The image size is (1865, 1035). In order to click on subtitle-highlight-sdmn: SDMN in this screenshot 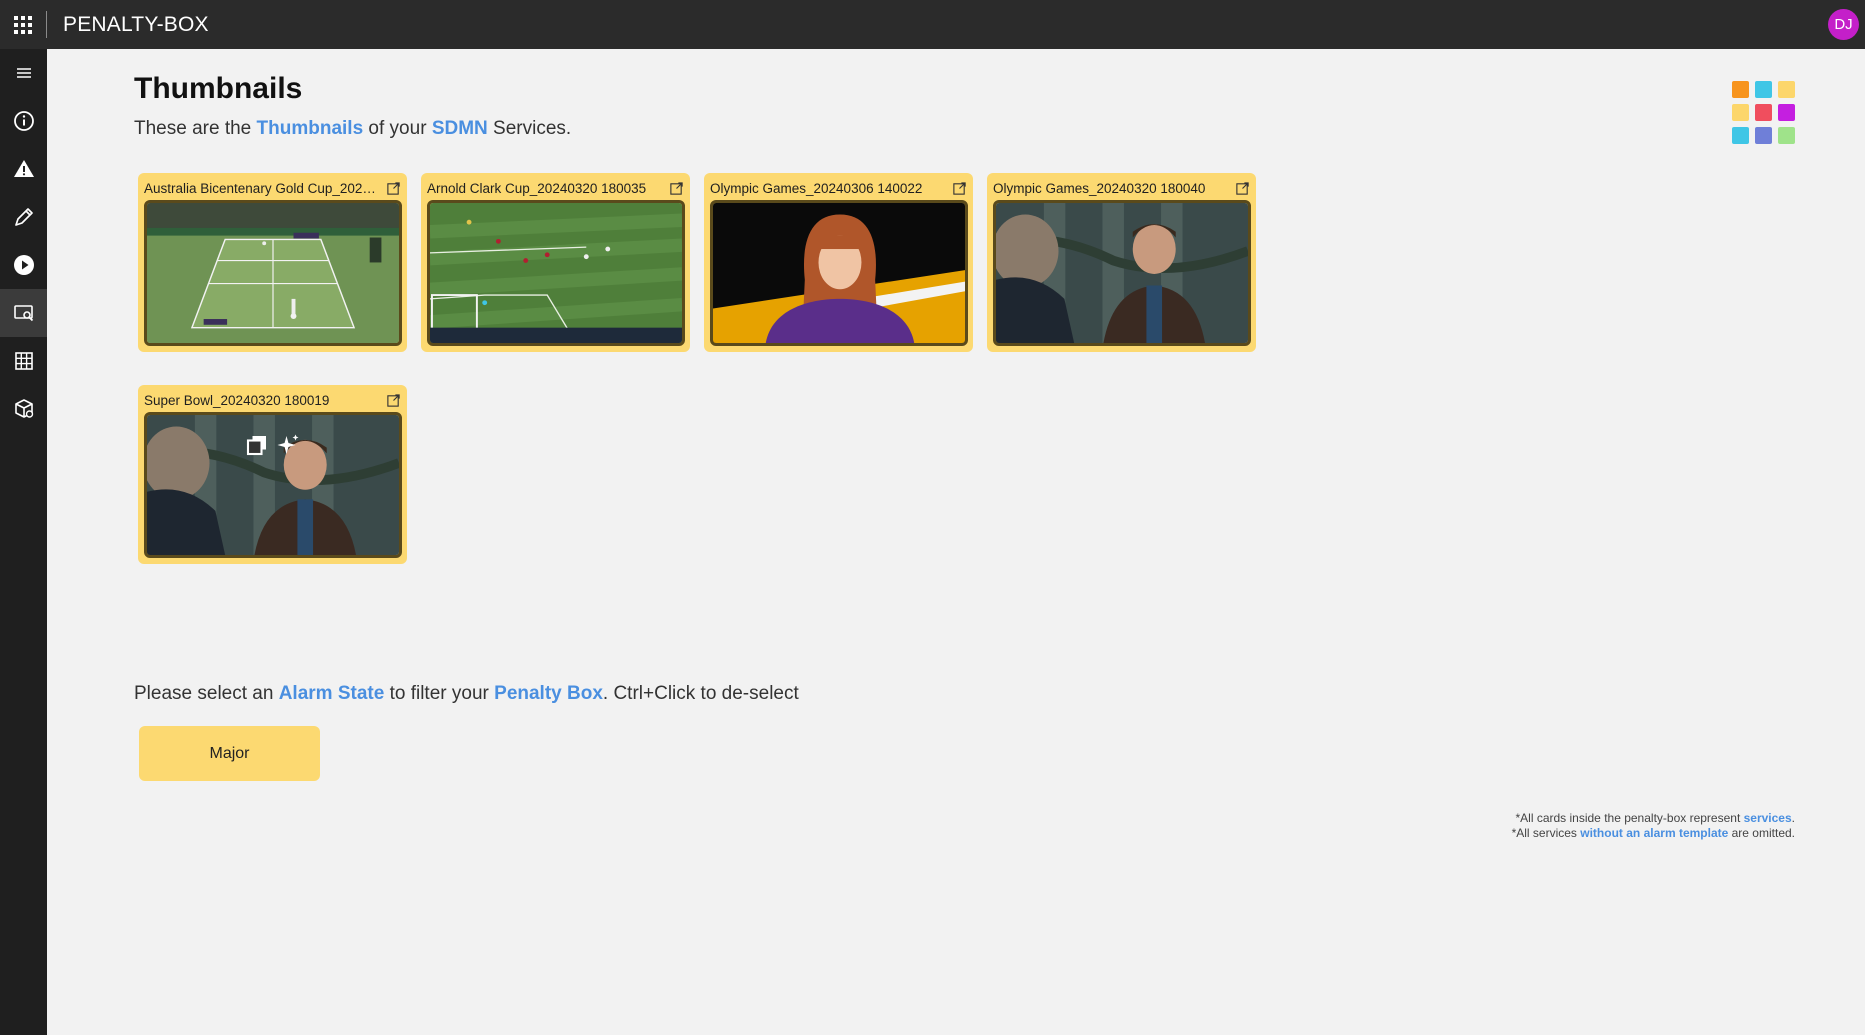, I will do `click(459, 128)`.